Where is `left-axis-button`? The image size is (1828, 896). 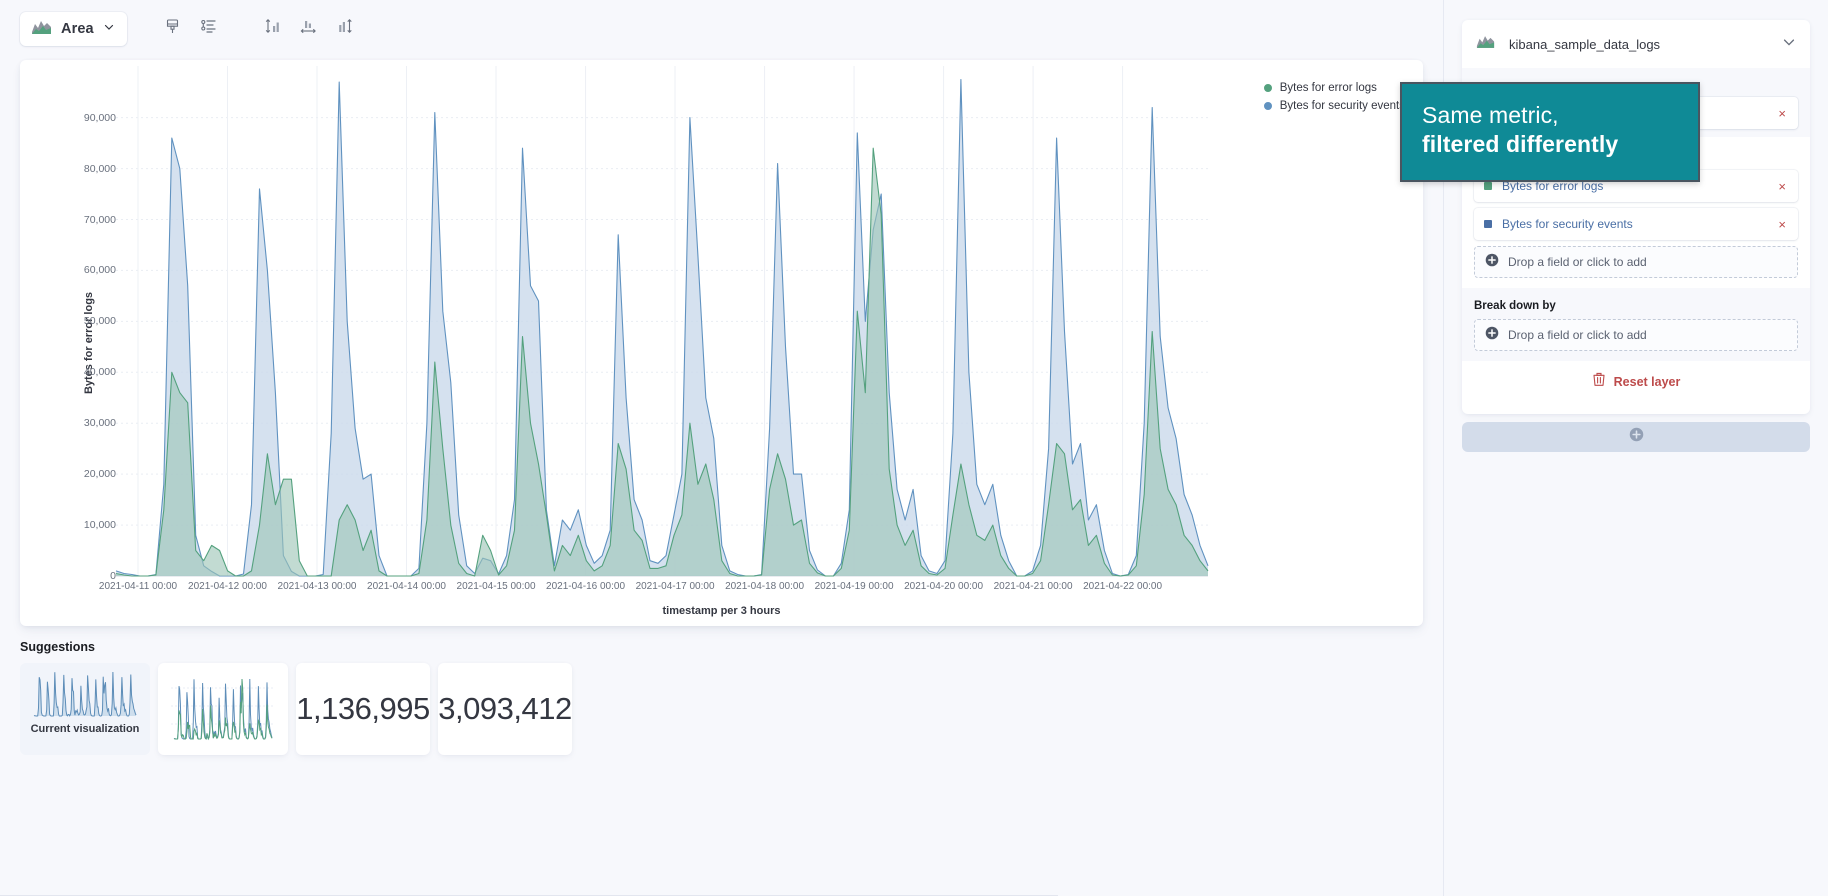 left-axis-button is located at coordinates (273, 29).